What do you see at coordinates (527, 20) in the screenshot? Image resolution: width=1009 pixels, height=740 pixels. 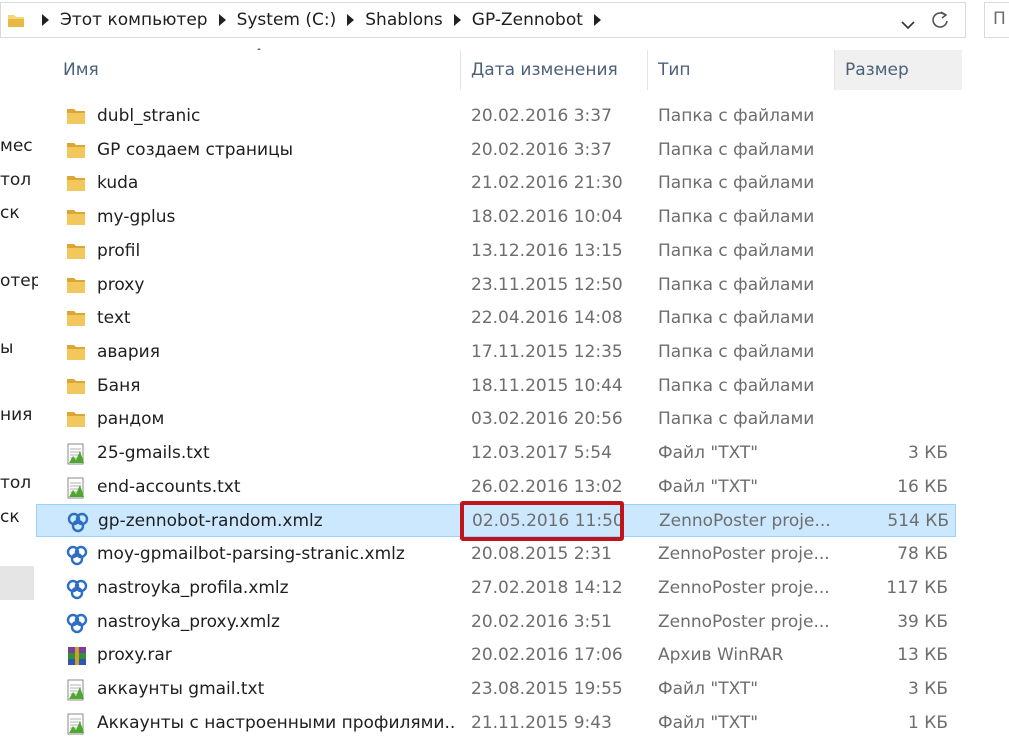 I see `breadcrumb-item-gp-zennobot: GP-Zennobot` at bounding box center [527, 20].